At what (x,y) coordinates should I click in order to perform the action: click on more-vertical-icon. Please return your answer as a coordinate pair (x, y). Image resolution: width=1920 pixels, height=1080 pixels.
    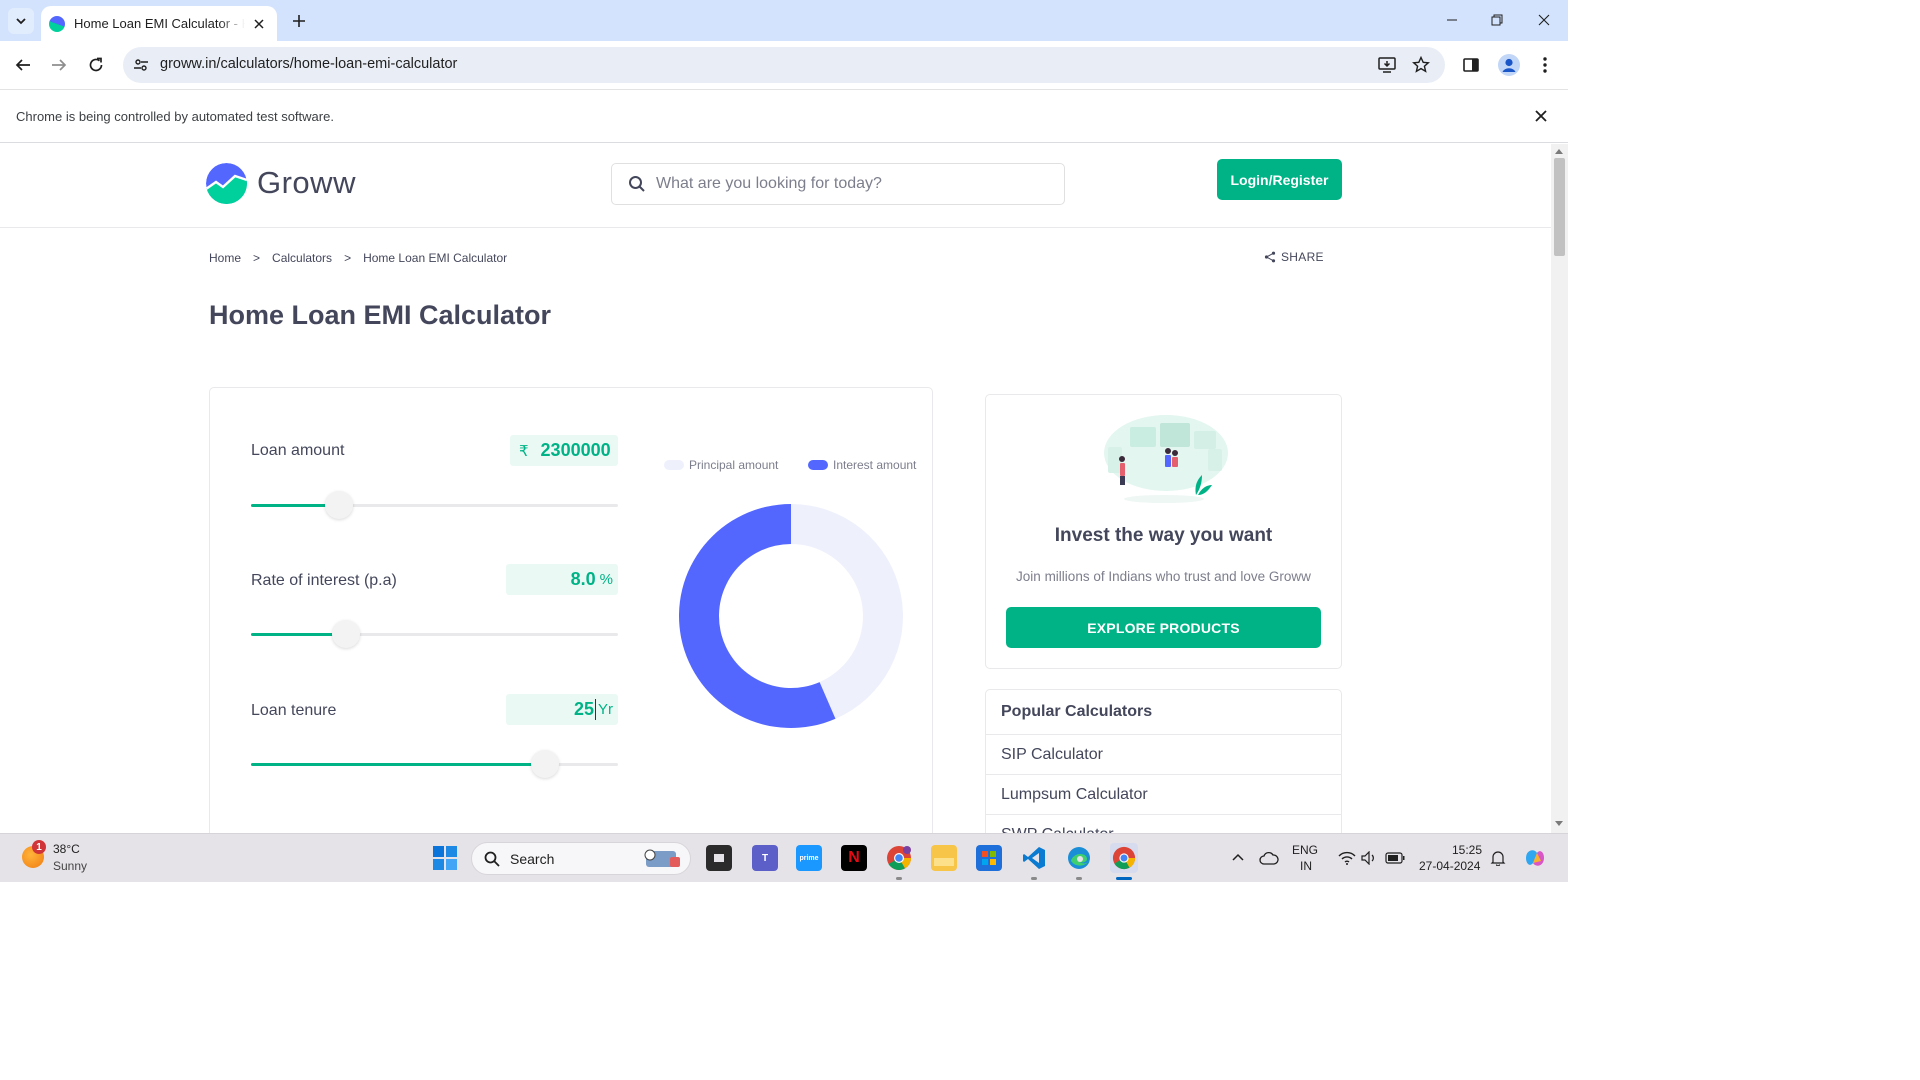
    Looking at the image, I should click on (1545, 65).